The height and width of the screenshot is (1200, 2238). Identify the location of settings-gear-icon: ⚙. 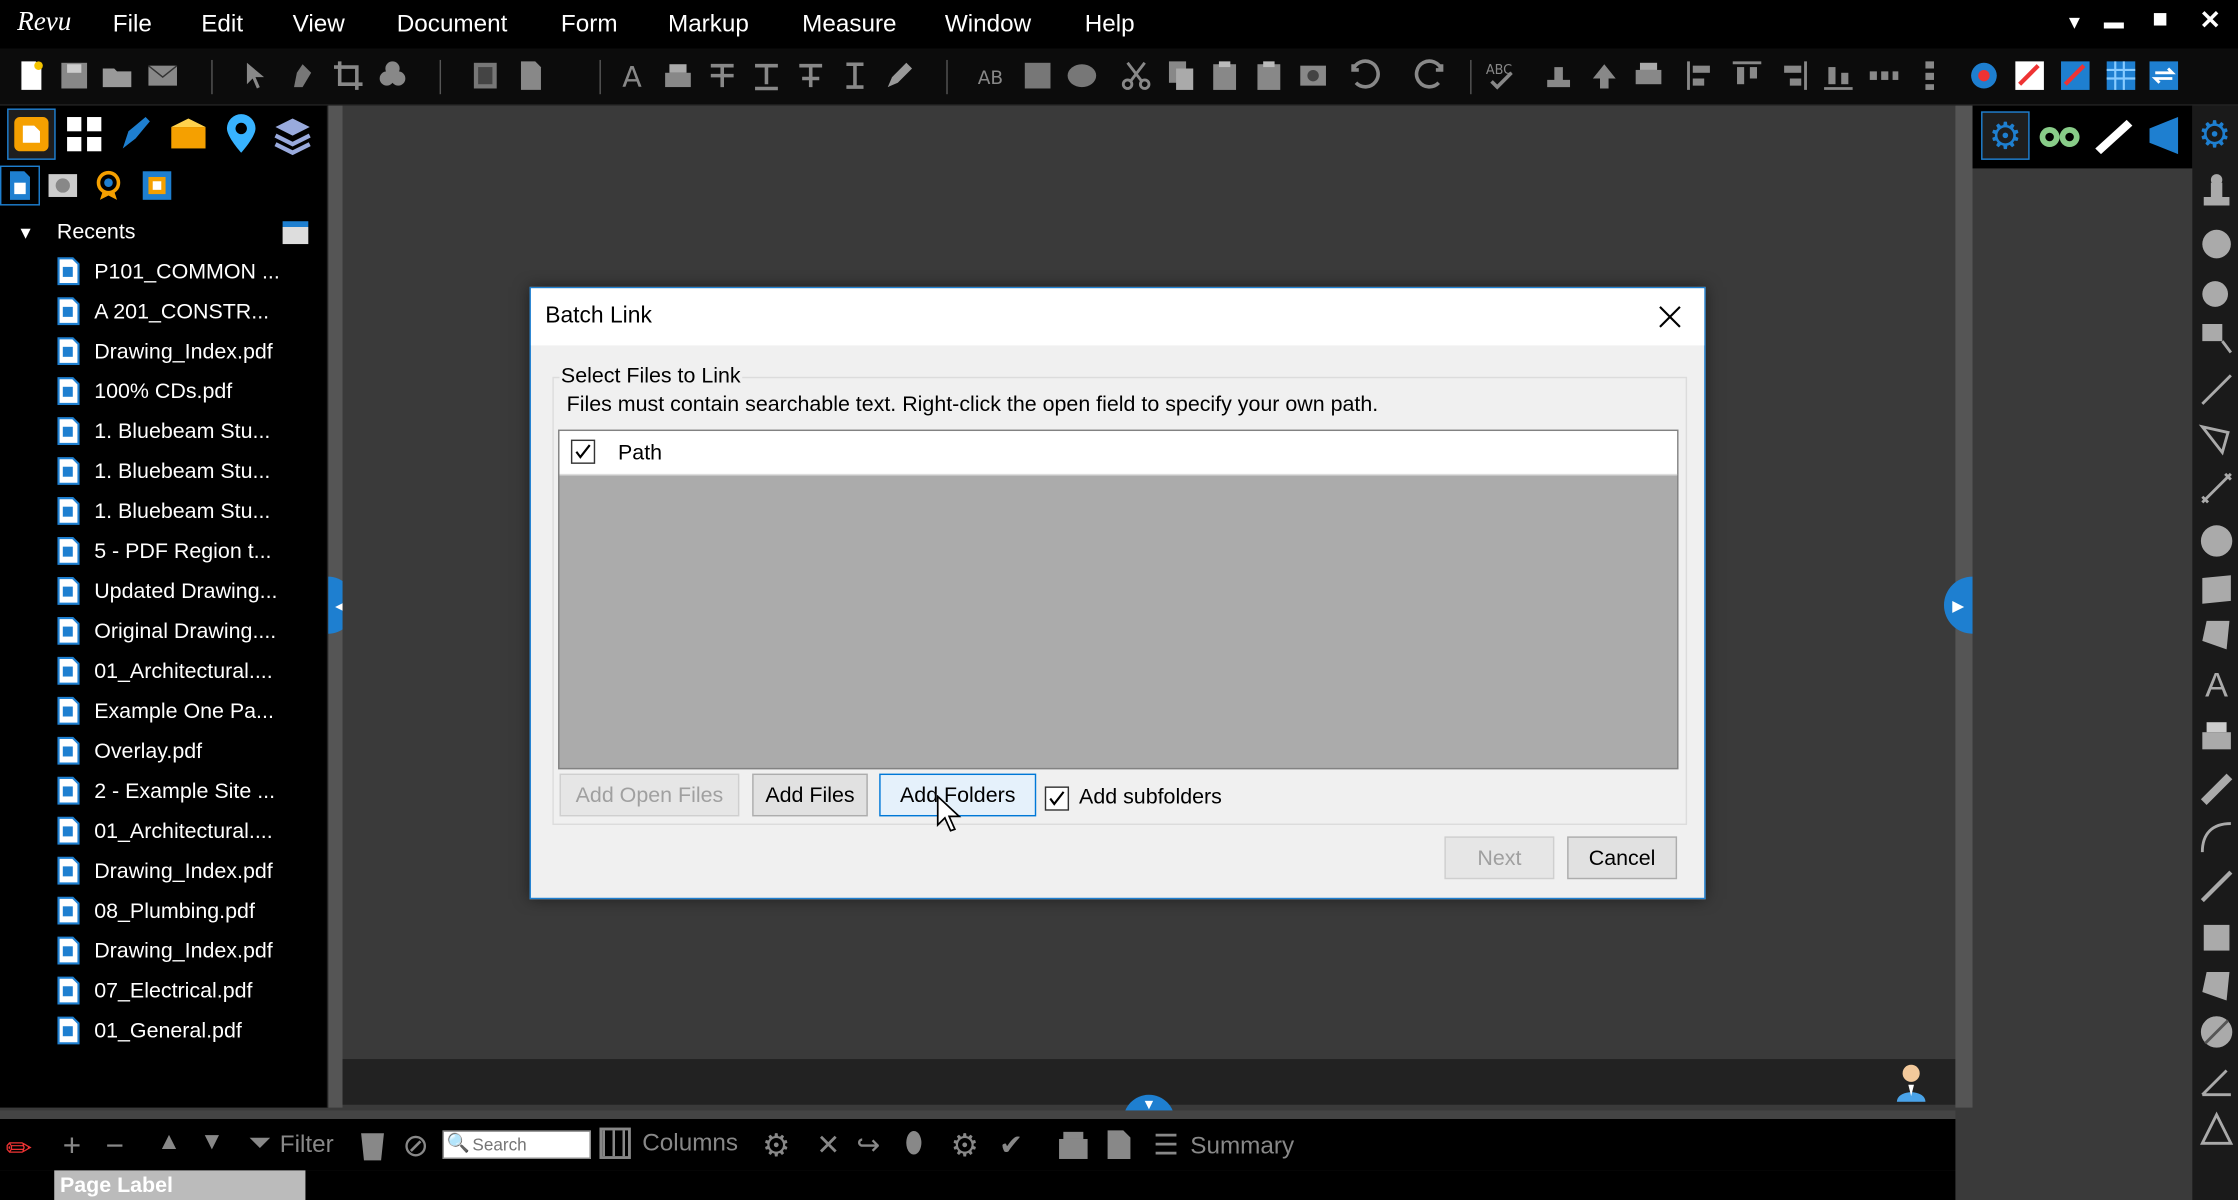
(2005, 135).